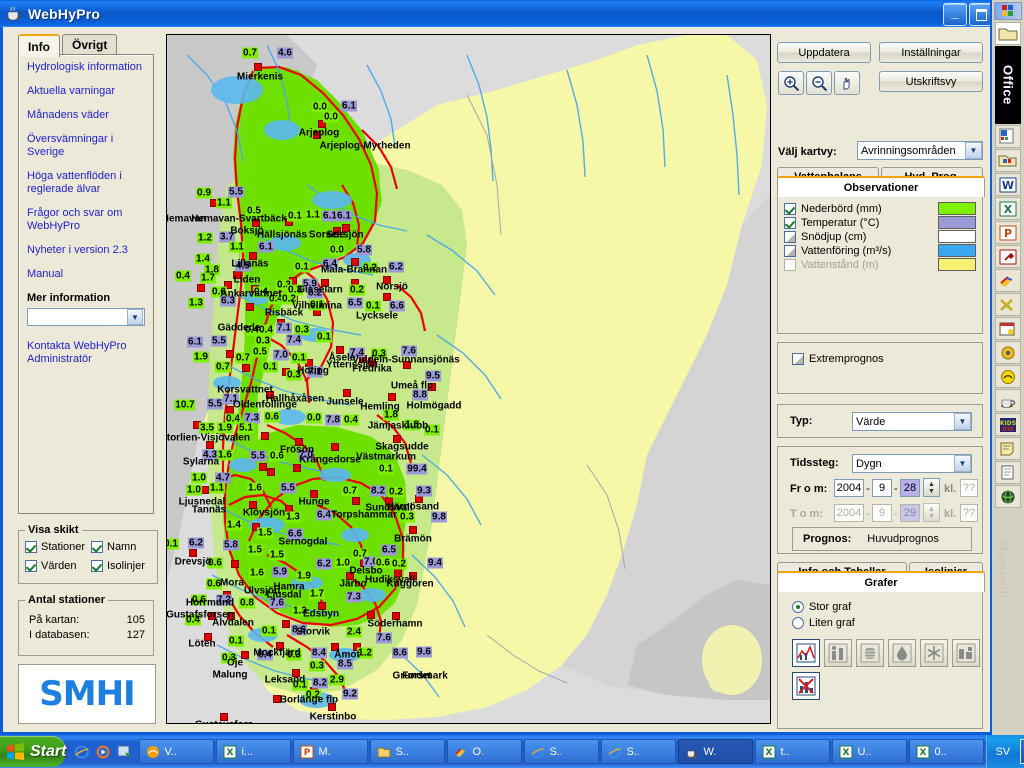  What do you see at coordinates (955, 14) in the screenshot?
I see `minimize-button: _` at bounding box center [955, 14].